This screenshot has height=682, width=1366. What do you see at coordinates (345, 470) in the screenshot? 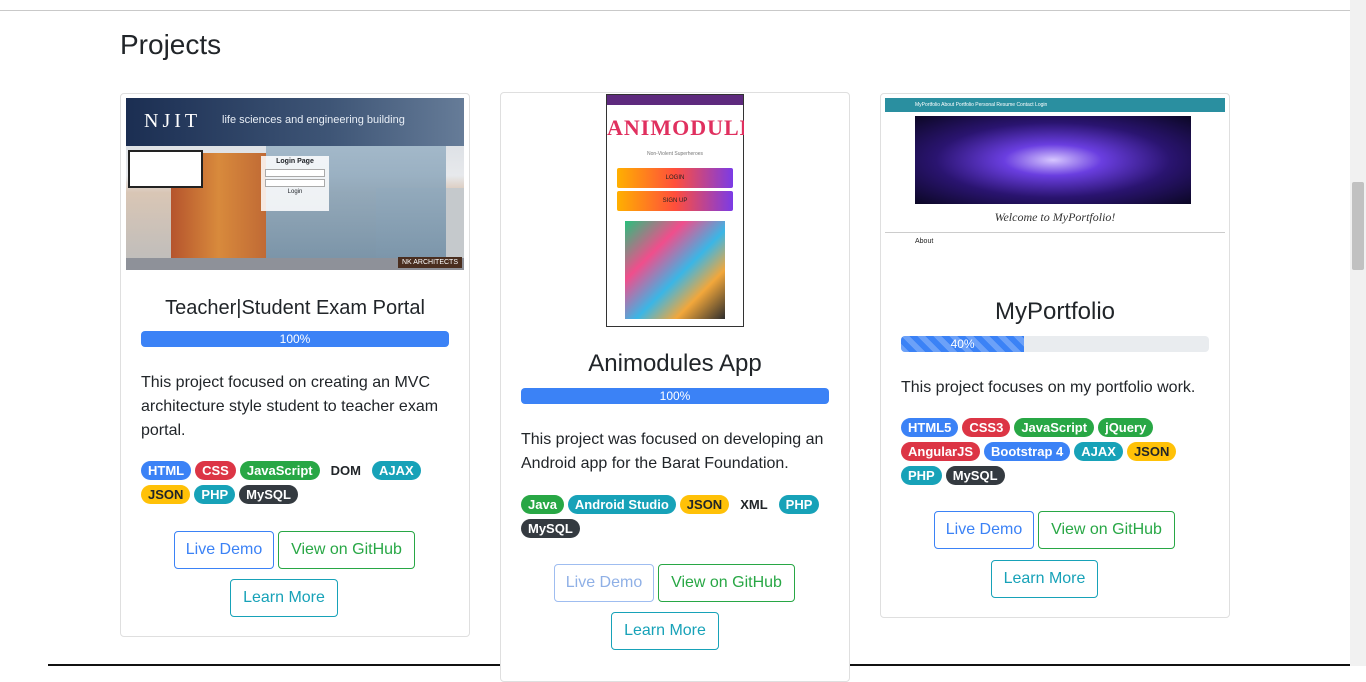
I see `badge-dom: DOM` at bounding box center [345, 470].